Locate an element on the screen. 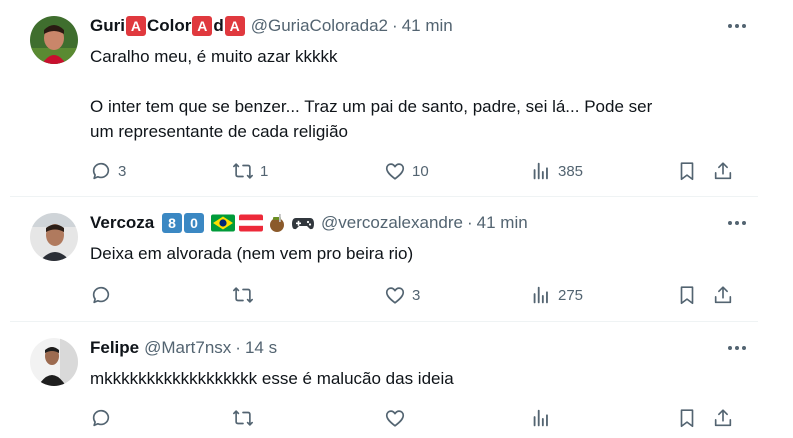 Image resolution: width=793 pixels, height=438 pixels. views-button: 385 is located at coordinates (556, 171).